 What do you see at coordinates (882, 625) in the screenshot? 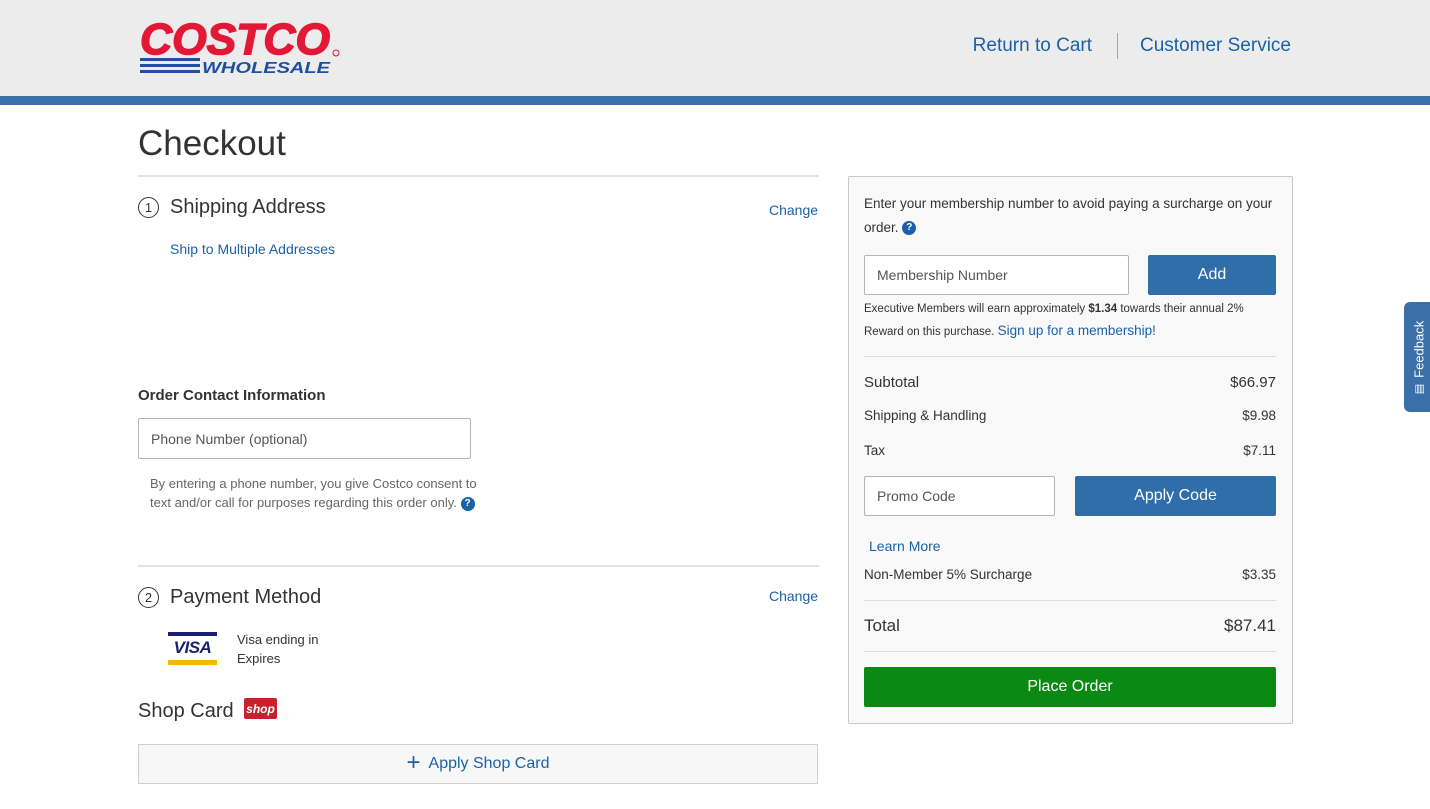
I see `total-label: Total` at bounding box center [882, 625].